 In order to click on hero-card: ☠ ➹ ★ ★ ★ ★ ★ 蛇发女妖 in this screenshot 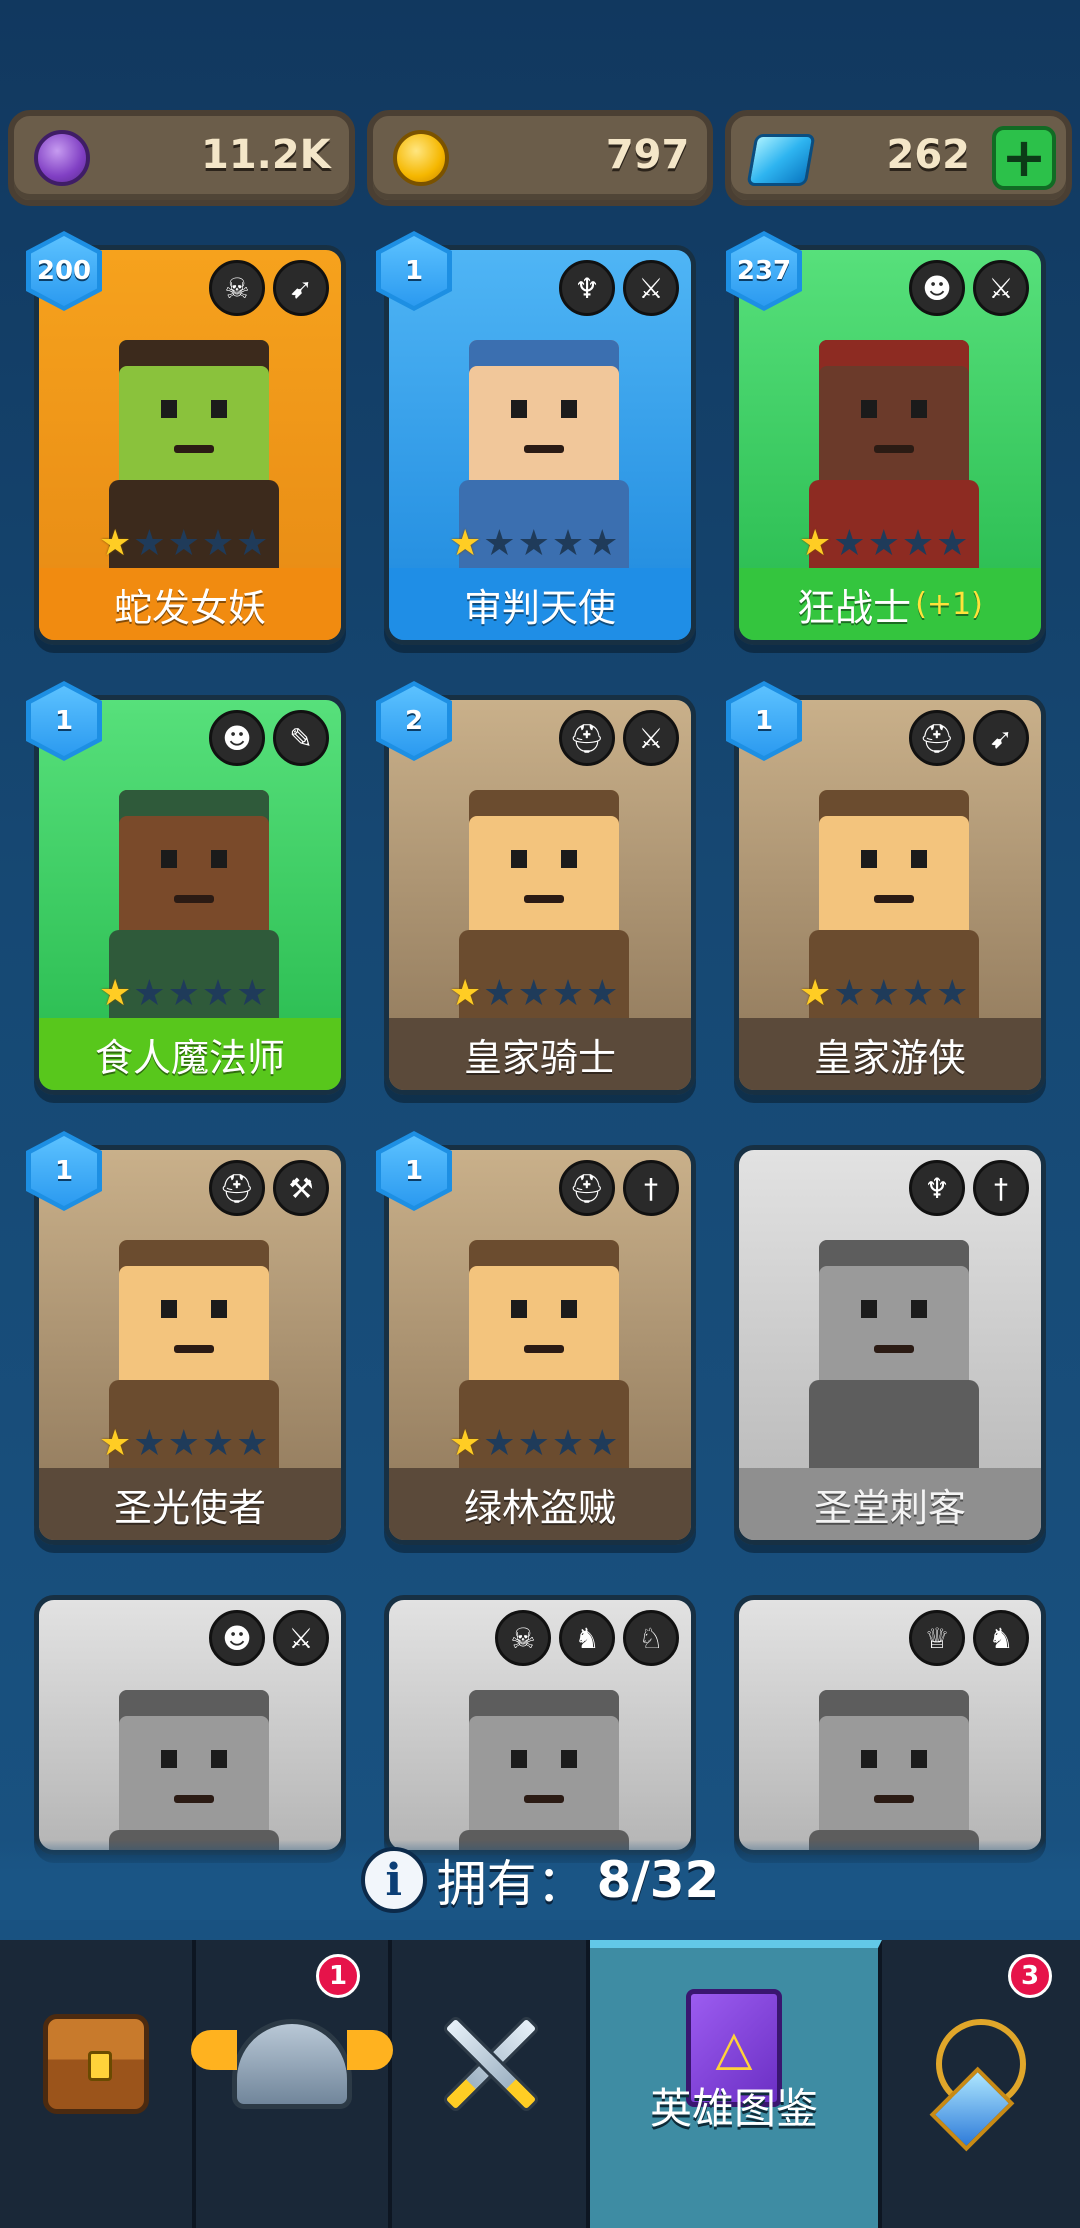, I will do `click(190, 445)`.